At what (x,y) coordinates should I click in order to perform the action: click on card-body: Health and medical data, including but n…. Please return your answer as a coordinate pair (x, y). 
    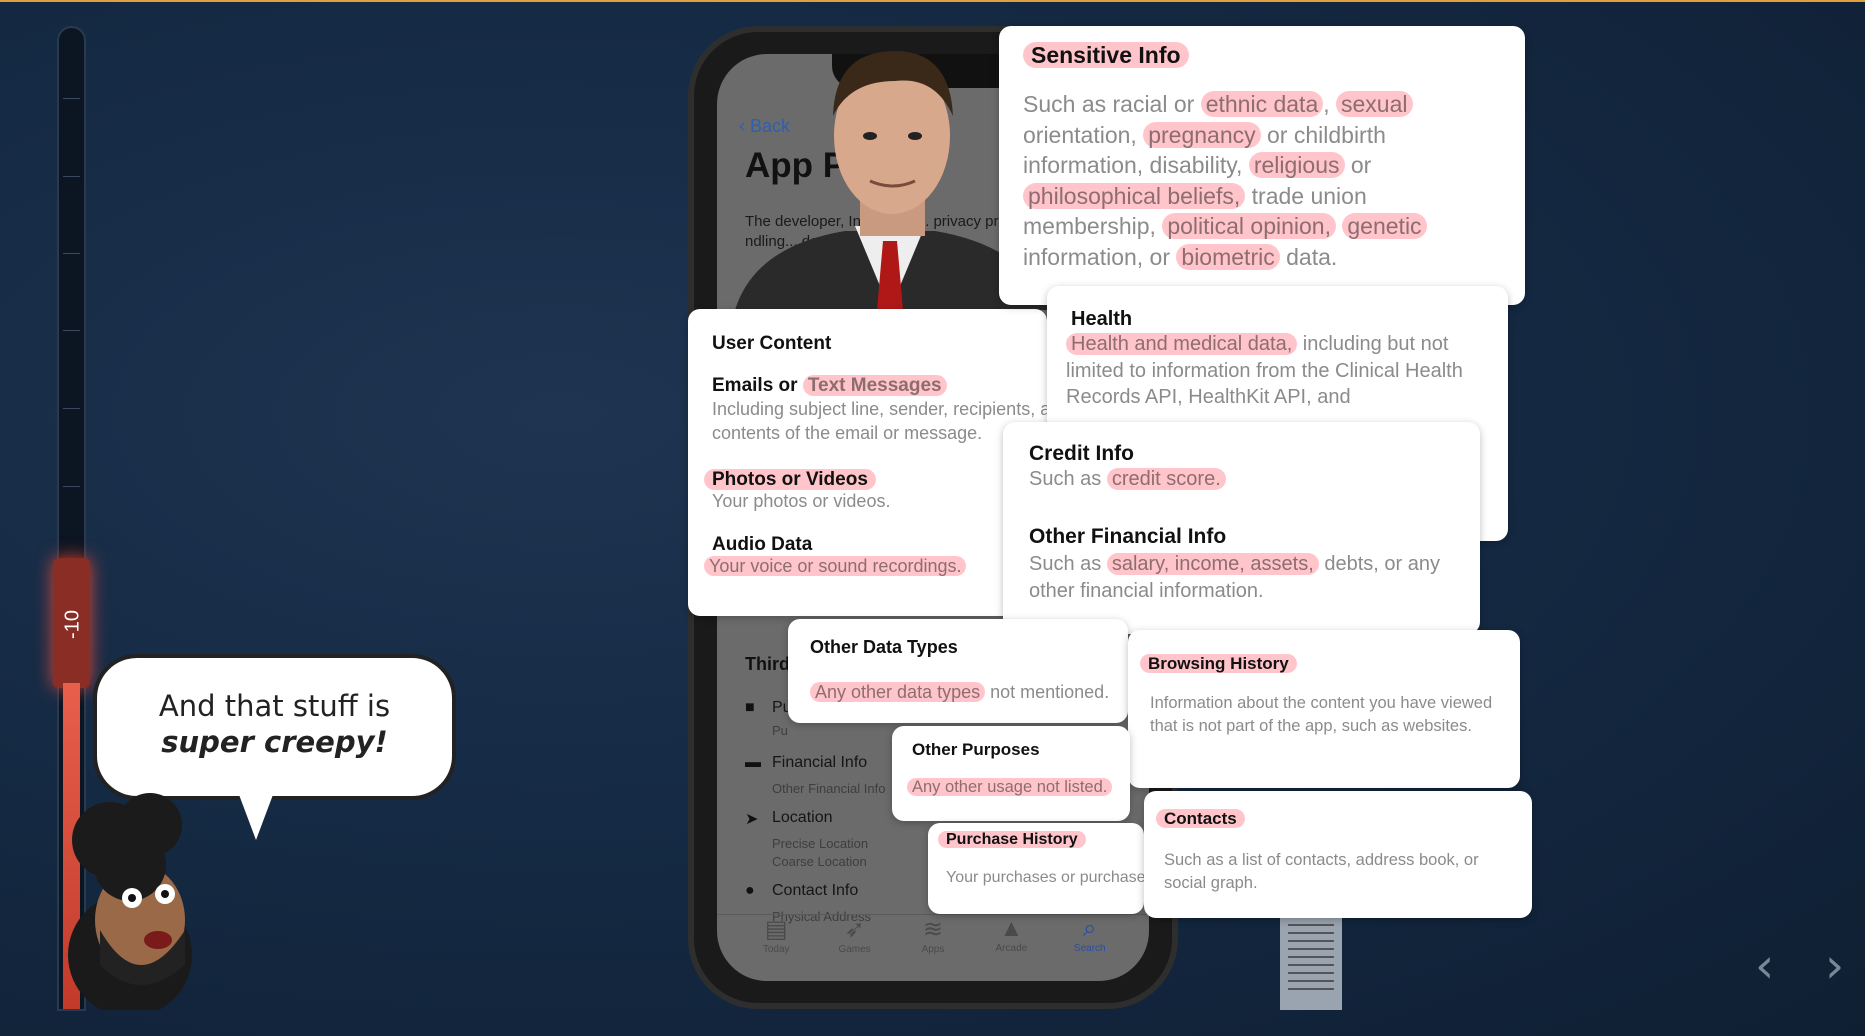
    Looking at the image, I should click on (1276, 371).